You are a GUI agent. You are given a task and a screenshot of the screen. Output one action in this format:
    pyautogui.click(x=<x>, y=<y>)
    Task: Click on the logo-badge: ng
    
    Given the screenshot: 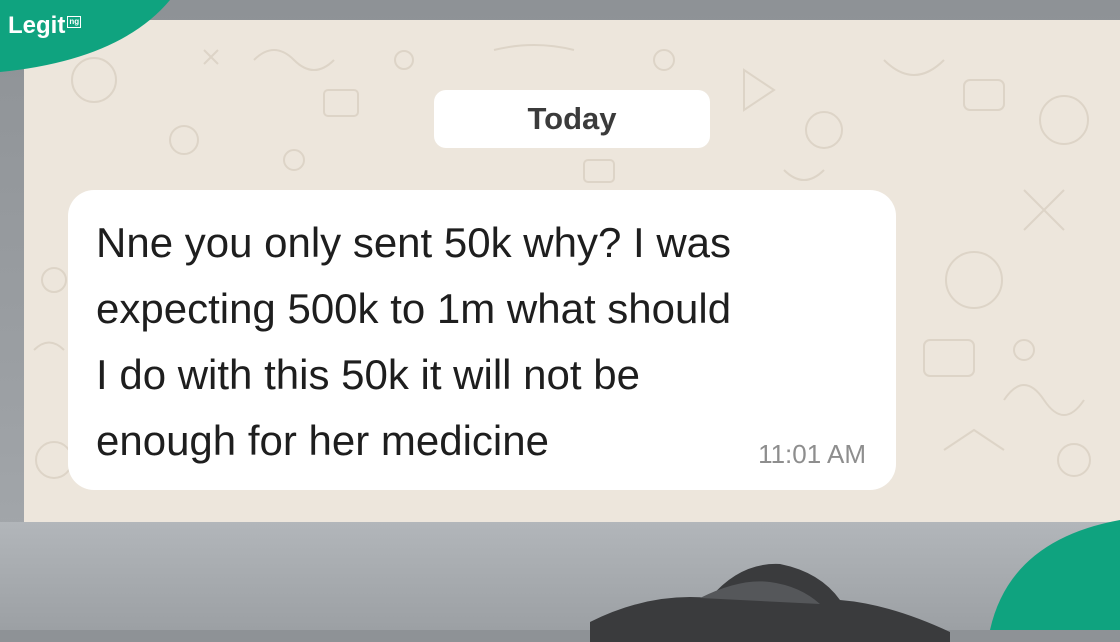 What is the action you would take?
    pyautogui.click(x=74, y=22)
    